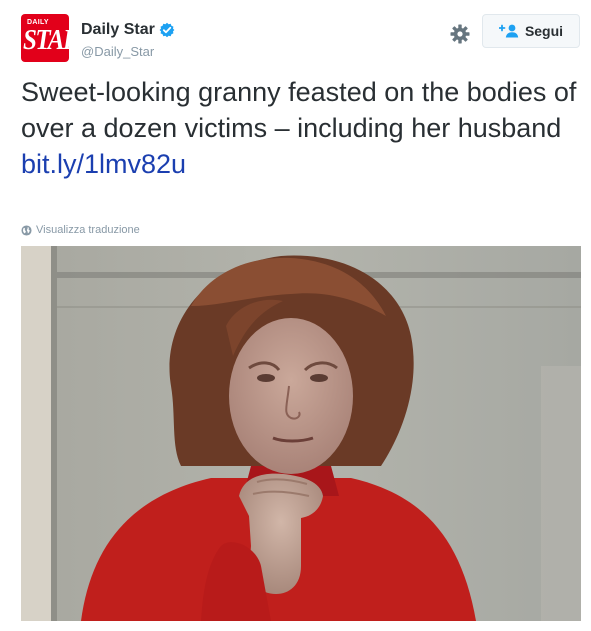 This screenshot has height=631, width=591. What do you see at coordinates (460, 34) in the screenshot?
I see `gear-icon` at bounding box center [460, 34].